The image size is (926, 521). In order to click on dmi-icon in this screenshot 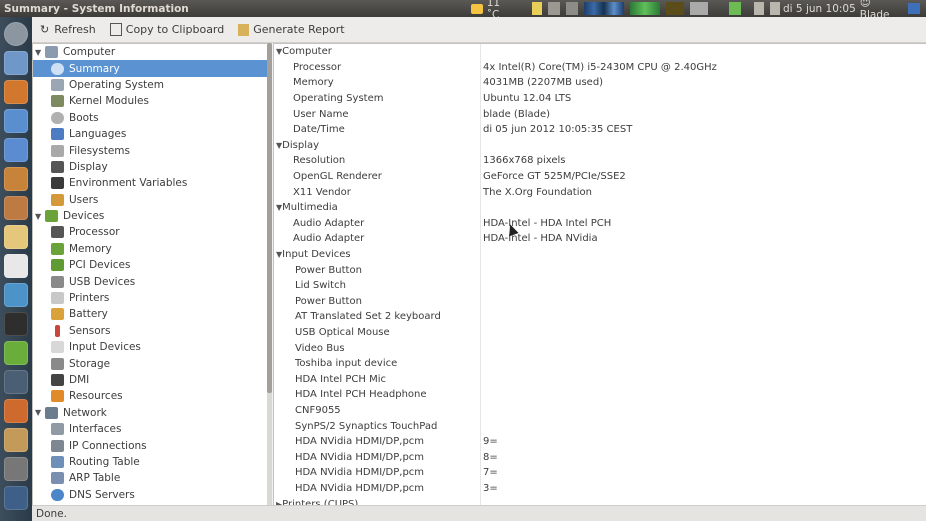, I will do `click(57, 380)`.